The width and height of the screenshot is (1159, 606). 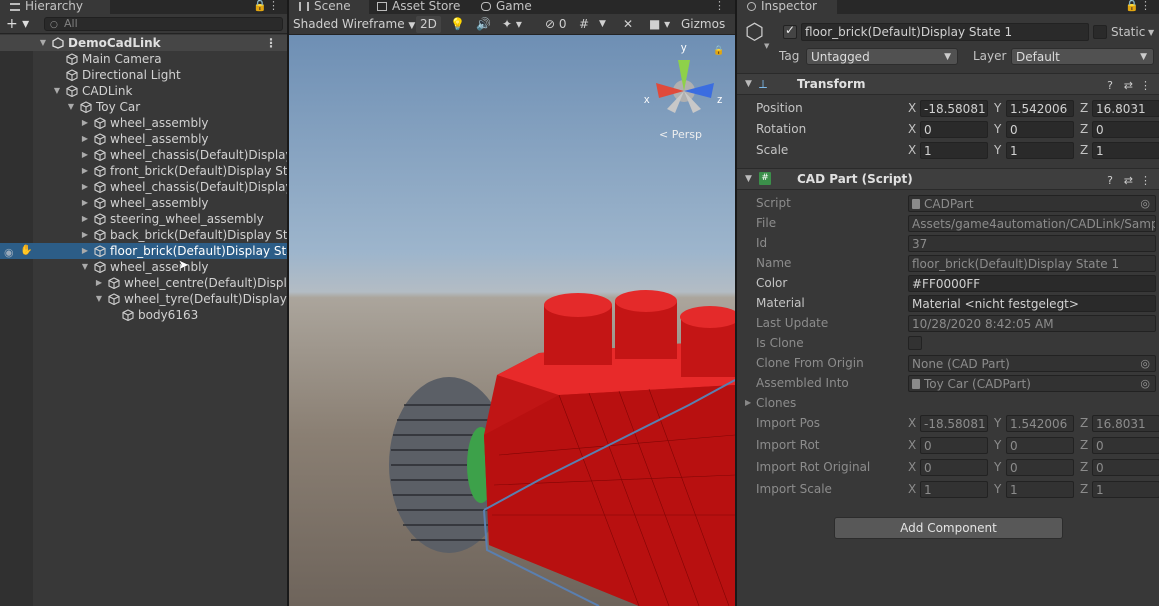 What do you see at coordinates (143, 251) in the screenshot?
I see `hierarchy-item: ▶ floor_brick(Default)Display State` at bounding box center [143, 251].